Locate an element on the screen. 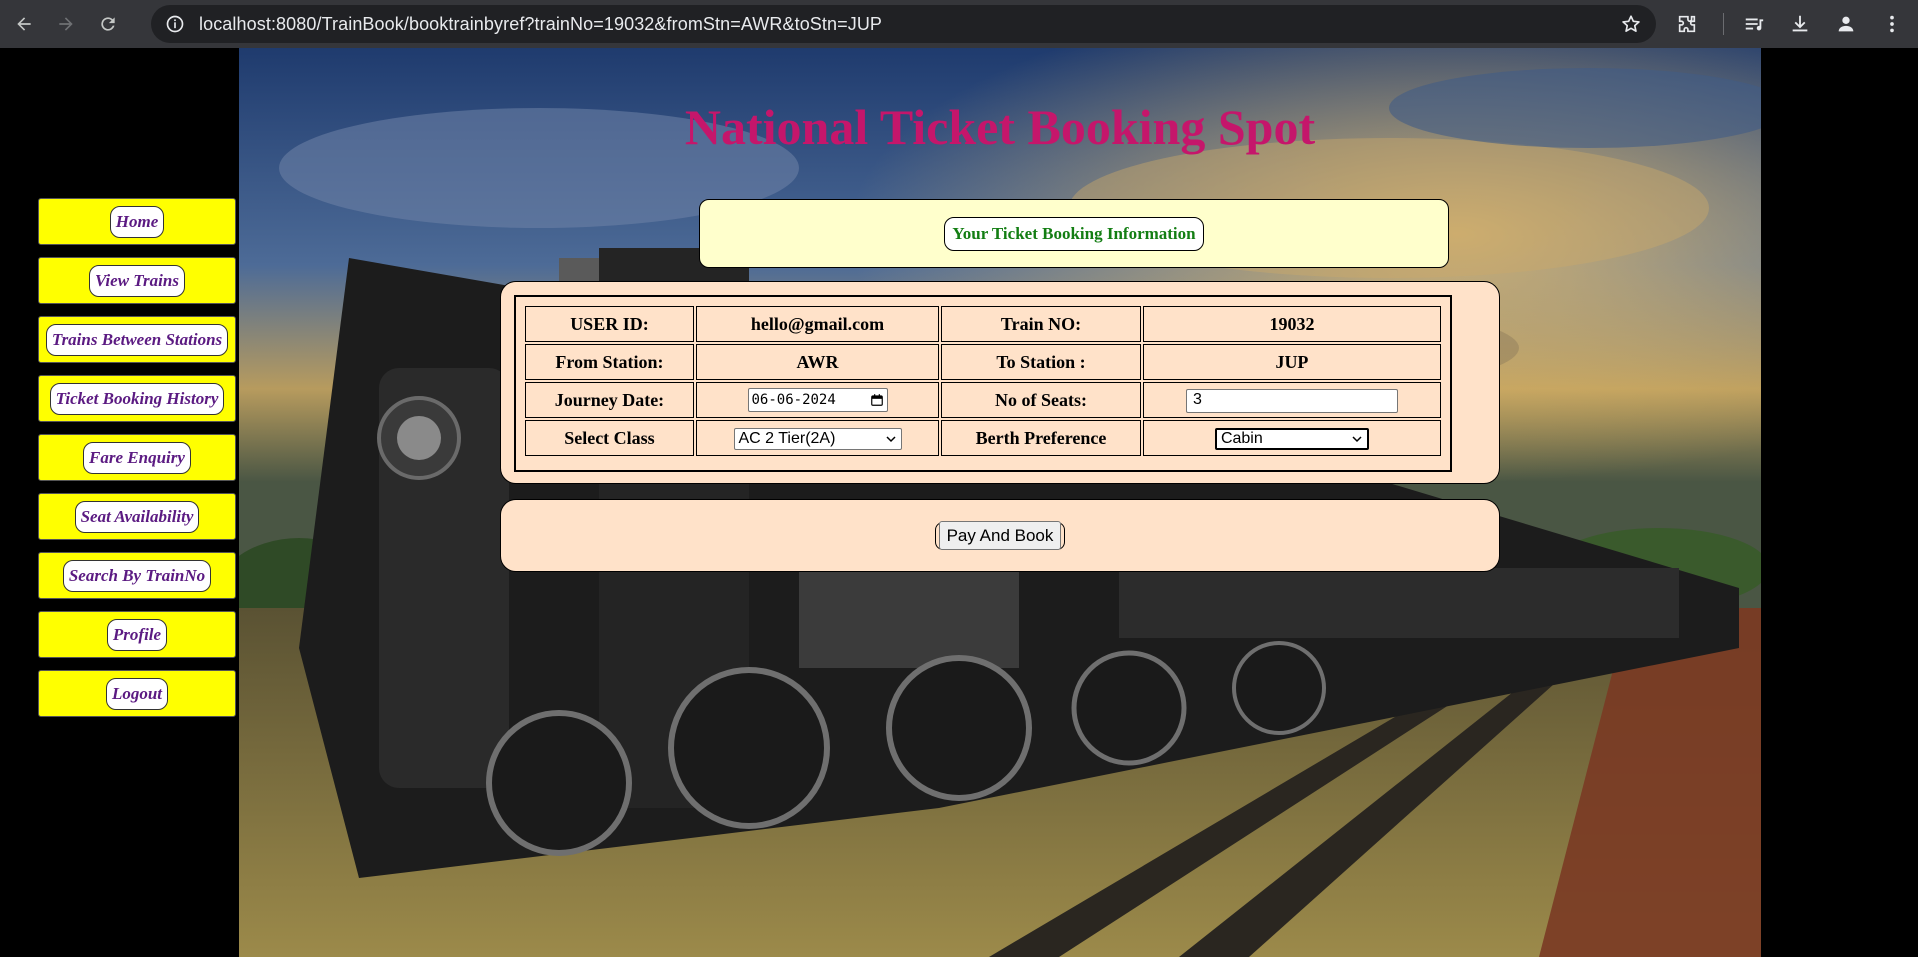 The width and height of the screenshot is (1918, 957). table-row: Journey Date: 06-06-2024 No of Seats: 3 is located at coordinates (983, 400).